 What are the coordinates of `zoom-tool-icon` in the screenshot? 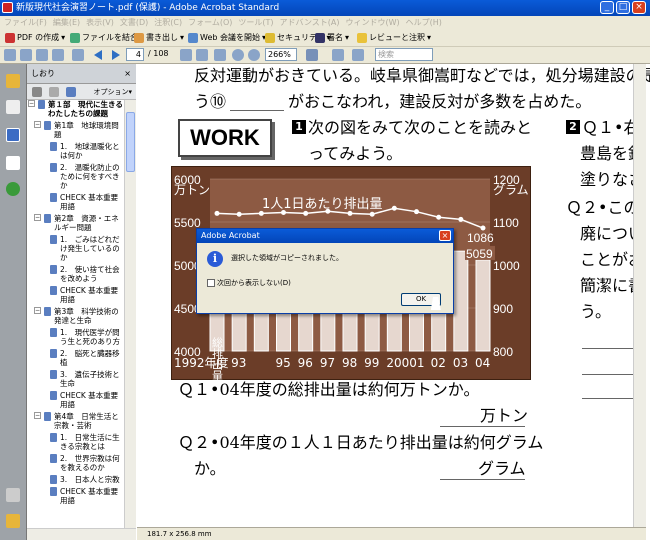 It's located at (220, 55).